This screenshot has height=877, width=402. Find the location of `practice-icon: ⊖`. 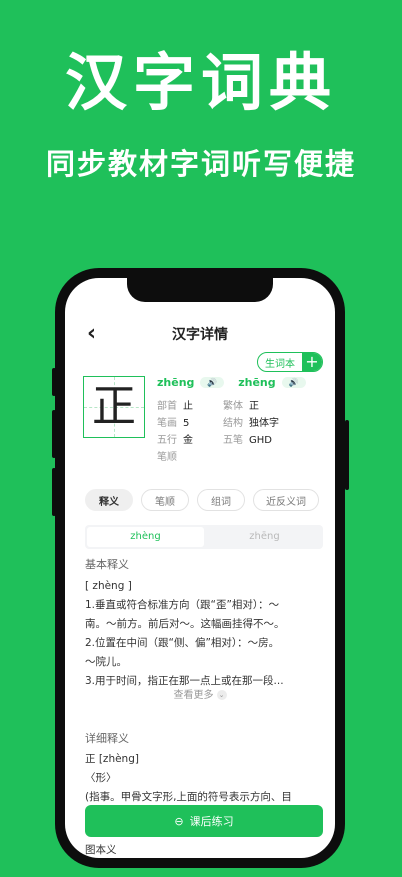

practice-icon: ⊖ is located at coordinates (179, 821).